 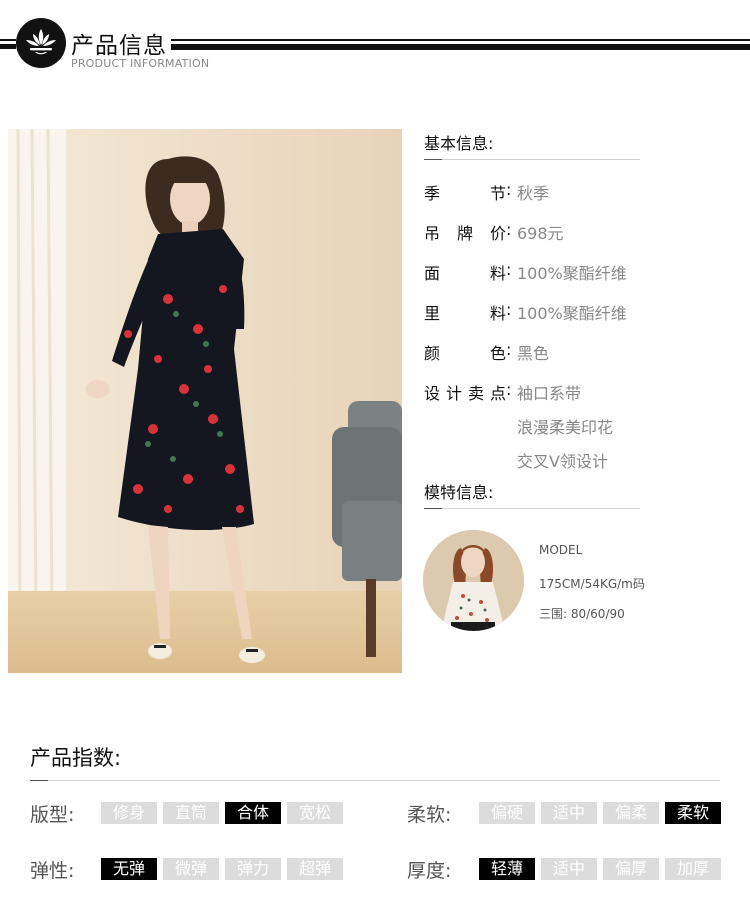 I want to click on index-label-fit: 版型:, so click(x=52, y=815).